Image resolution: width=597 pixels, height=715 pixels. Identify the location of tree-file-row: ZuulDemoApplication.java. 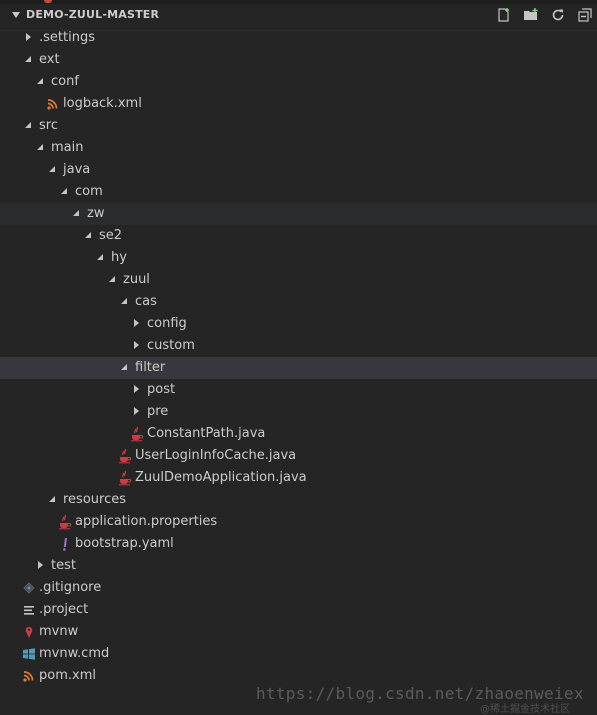
(298, 478).